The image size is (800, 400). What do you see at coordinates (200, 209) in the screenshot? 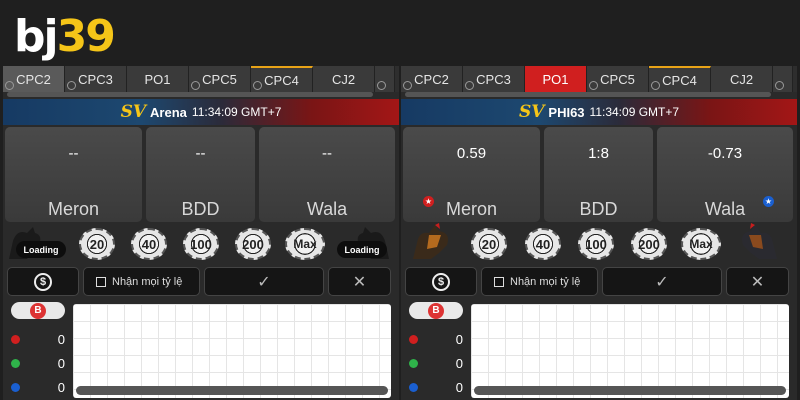
I see `bdd-label: BDD` at bounding box center [200, 209].